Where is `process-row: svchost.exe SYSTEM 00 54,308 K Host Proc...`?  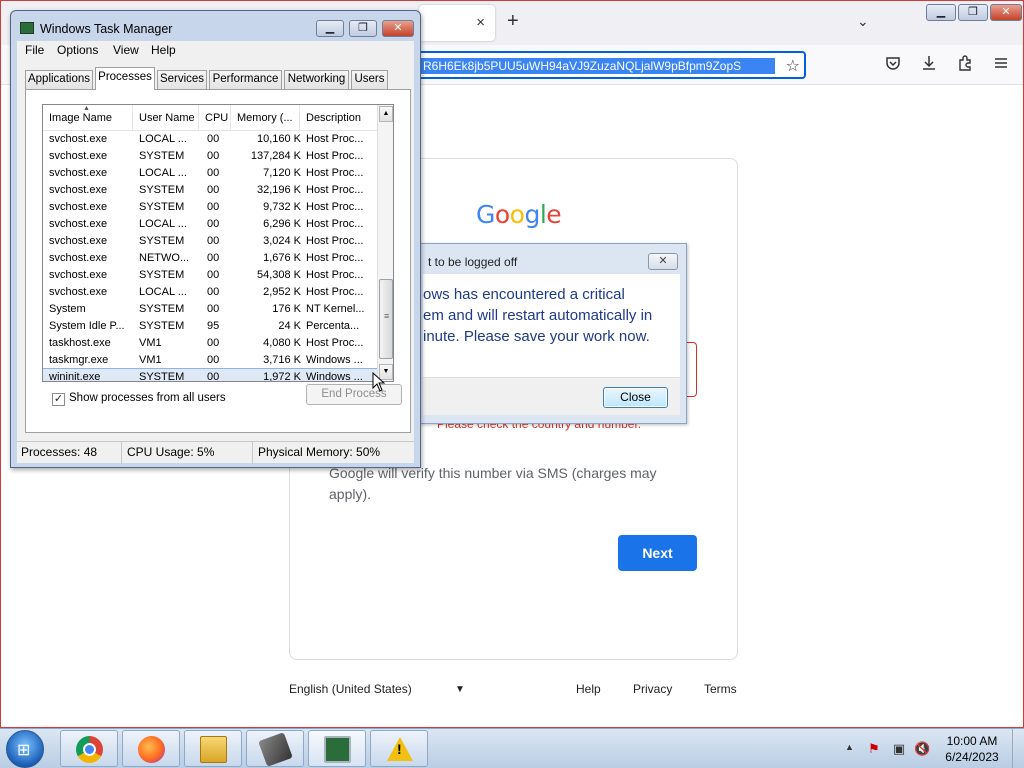 process-row: svchost.exe SYSTEM 00 54,308 K Host Proc... is located at coordinates (210, 275).